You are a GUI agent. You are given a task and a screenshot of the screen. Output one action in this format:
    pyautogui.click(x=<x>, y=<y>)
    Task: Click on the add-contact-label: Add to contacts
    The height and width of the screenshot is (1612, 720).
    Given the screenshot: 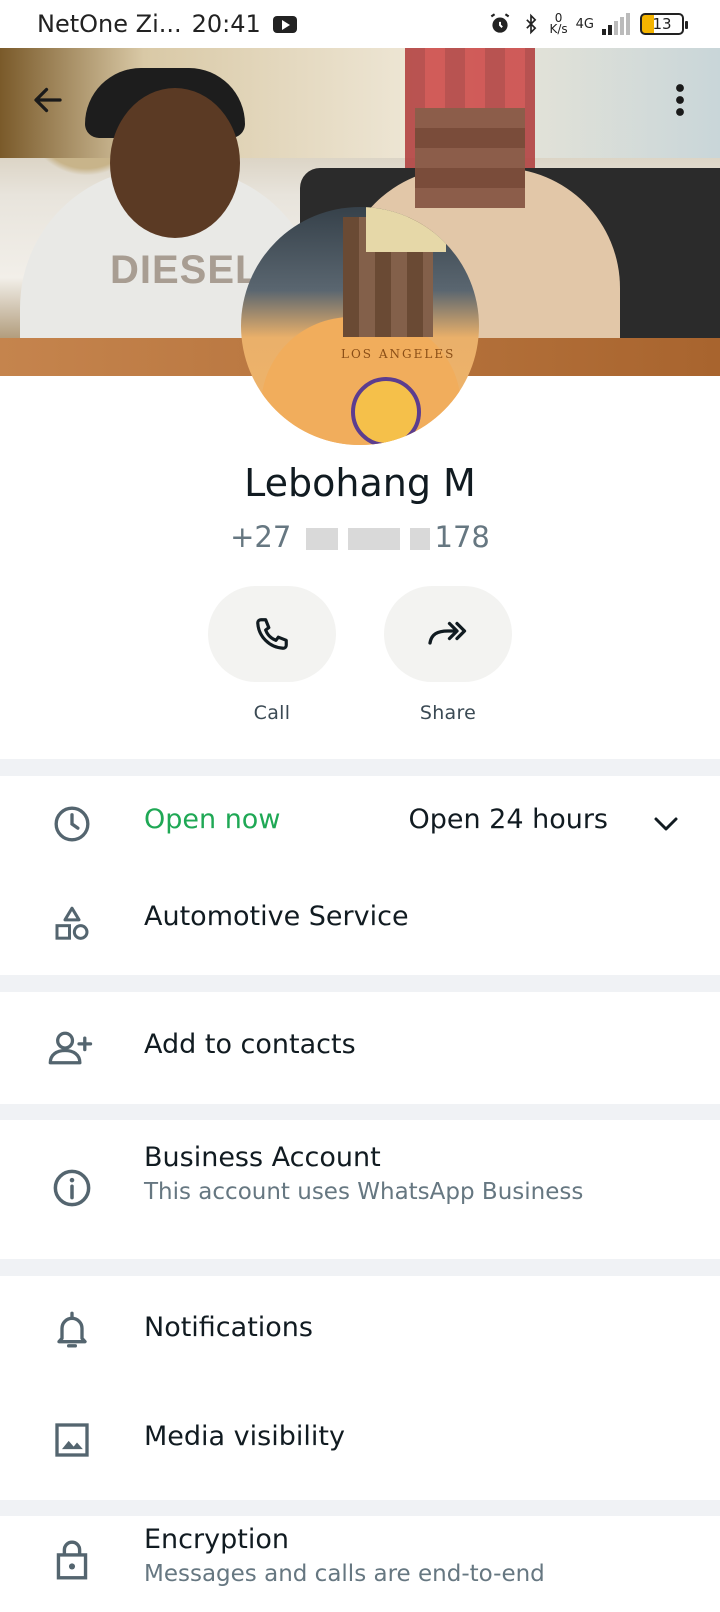 What is the action you would take?
    pyautogui.click(x=250, y=1044)
    